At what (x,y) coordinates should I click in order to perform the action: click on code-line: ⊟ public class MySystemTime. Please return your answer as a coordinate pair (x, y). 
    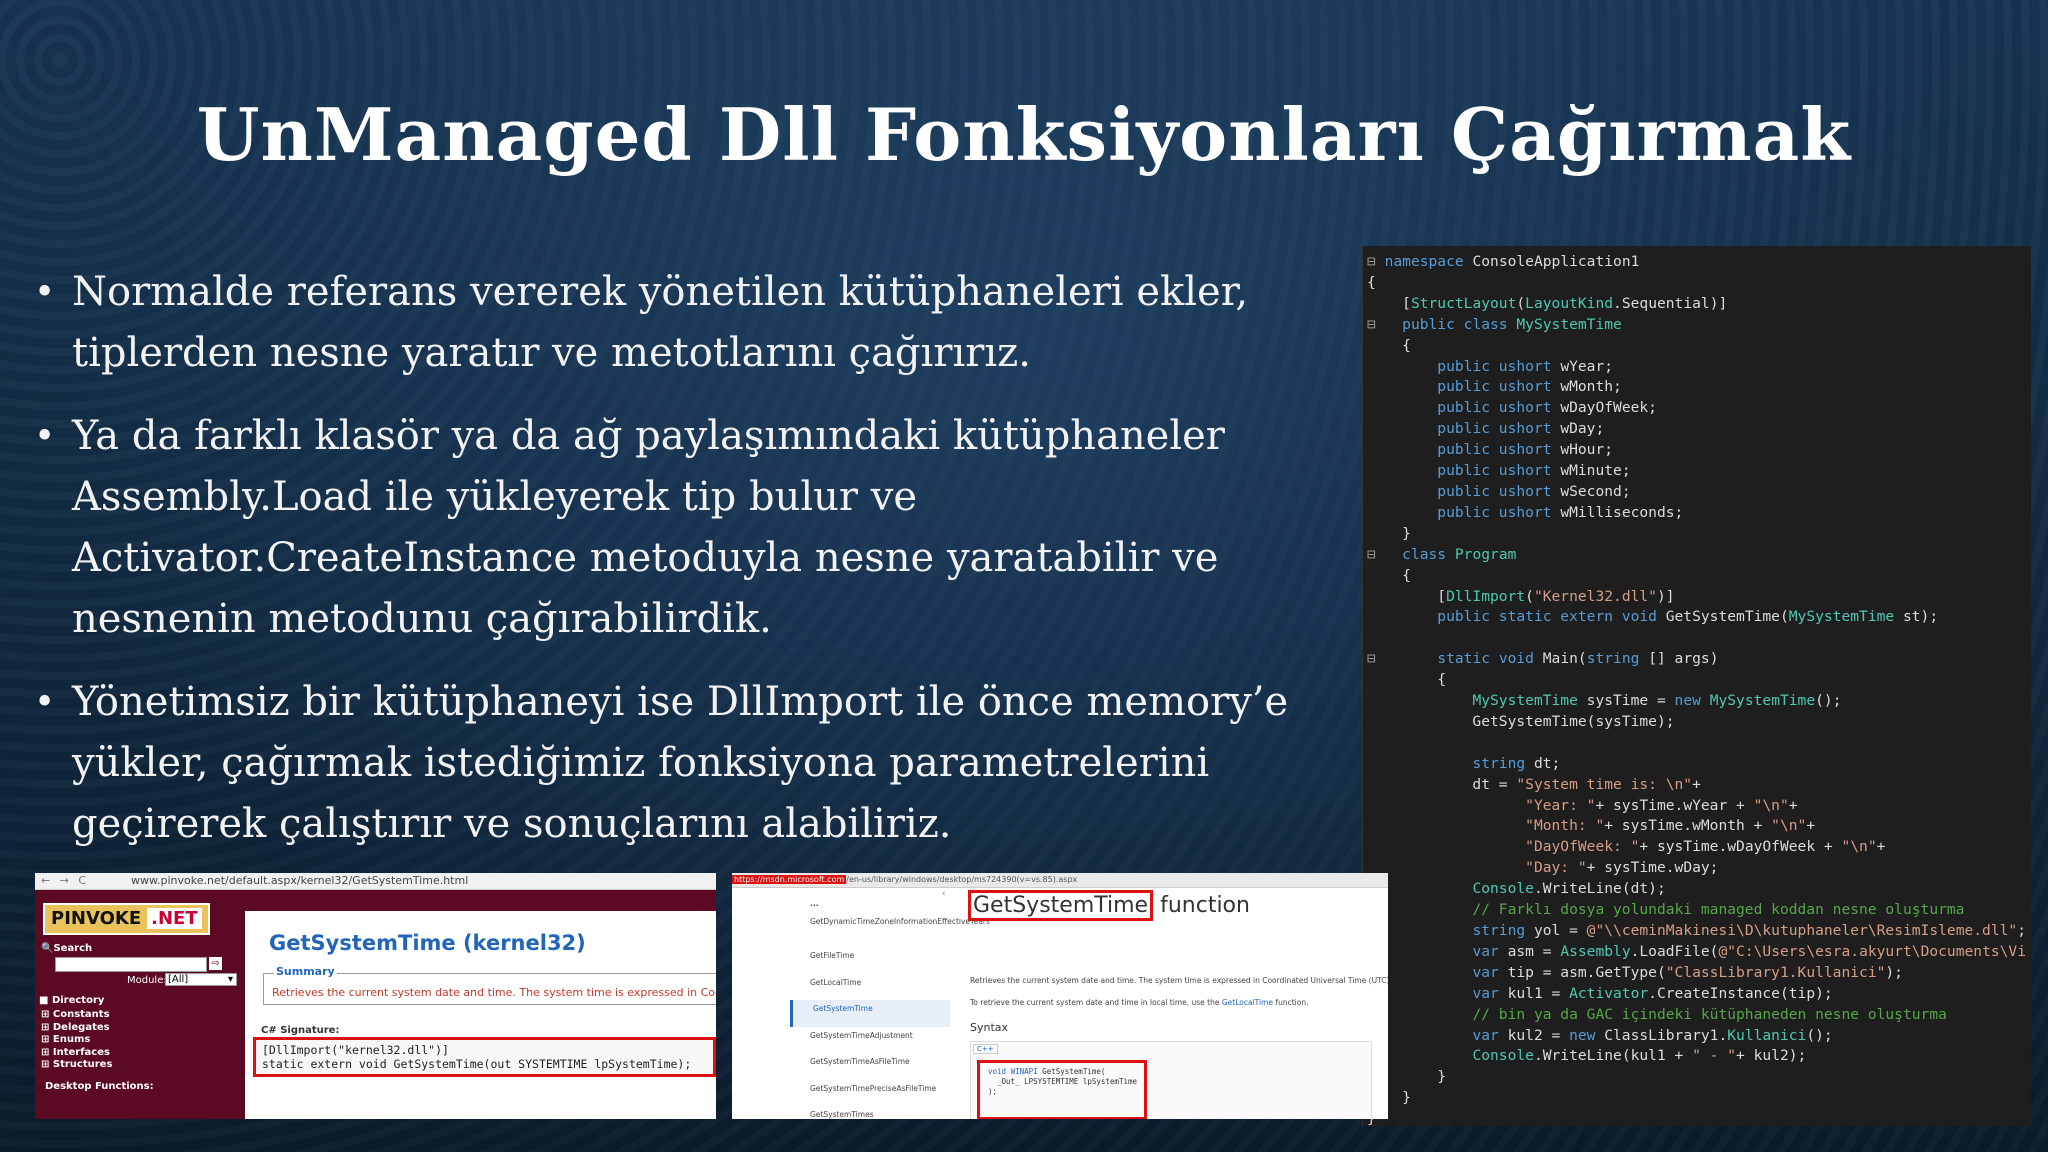
    Looking at the image, I should click on (1494, 324).